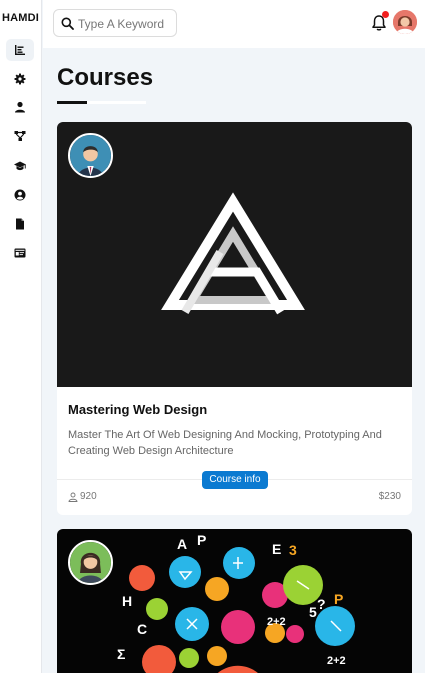  I want to click on sidebar-item-profile, so click(20, 107).